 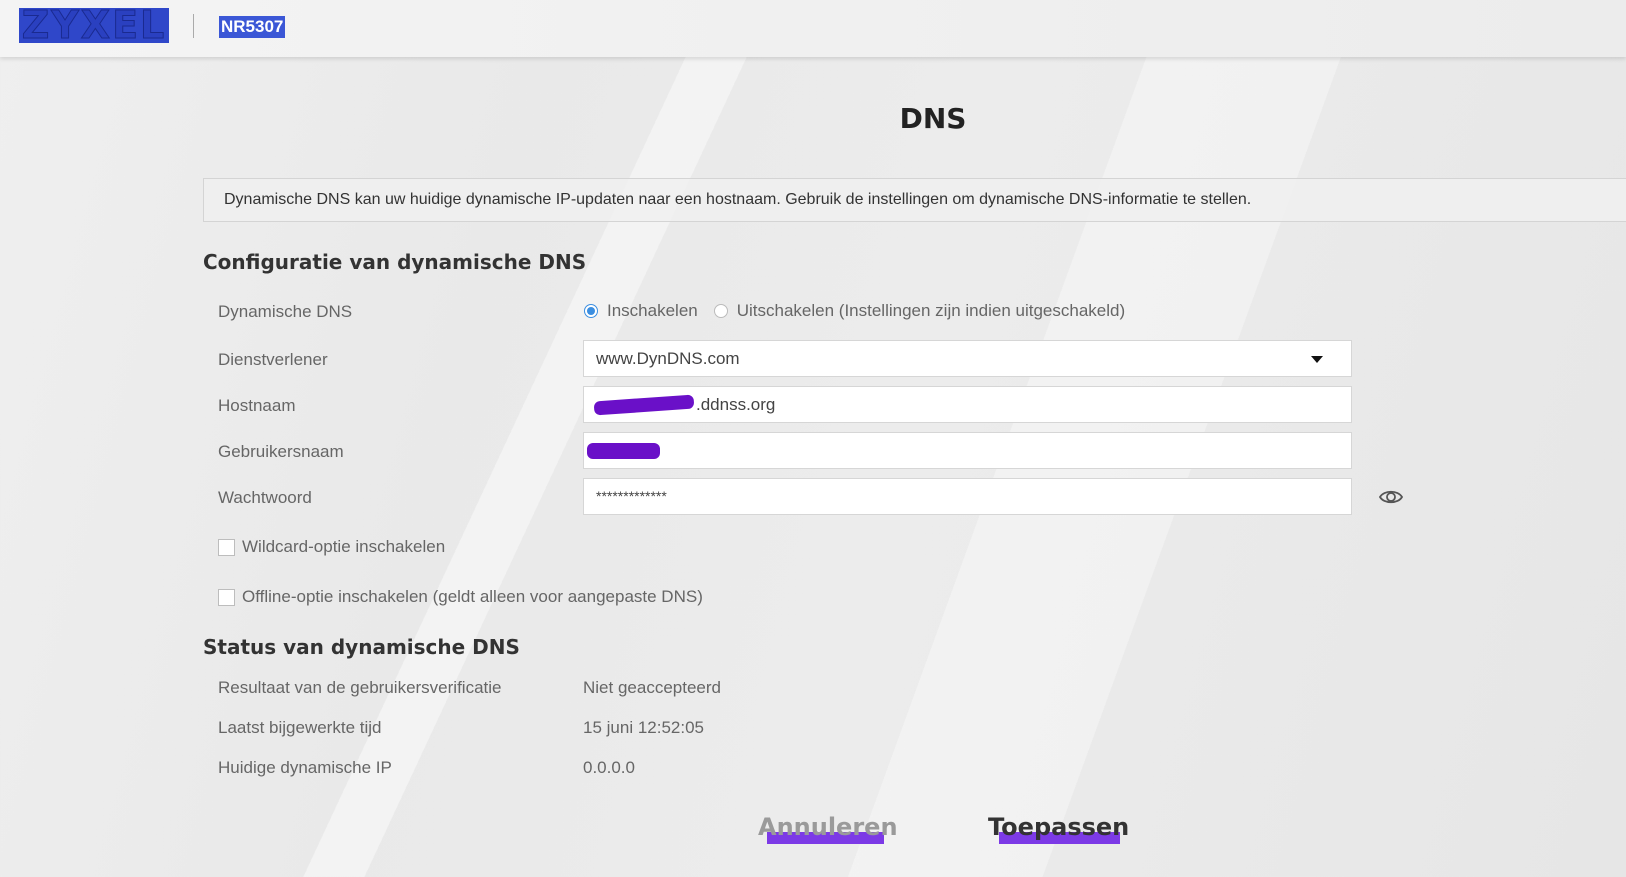 I want to click on provider-select: www.DynDNS.com, so click(x=967, y=358).